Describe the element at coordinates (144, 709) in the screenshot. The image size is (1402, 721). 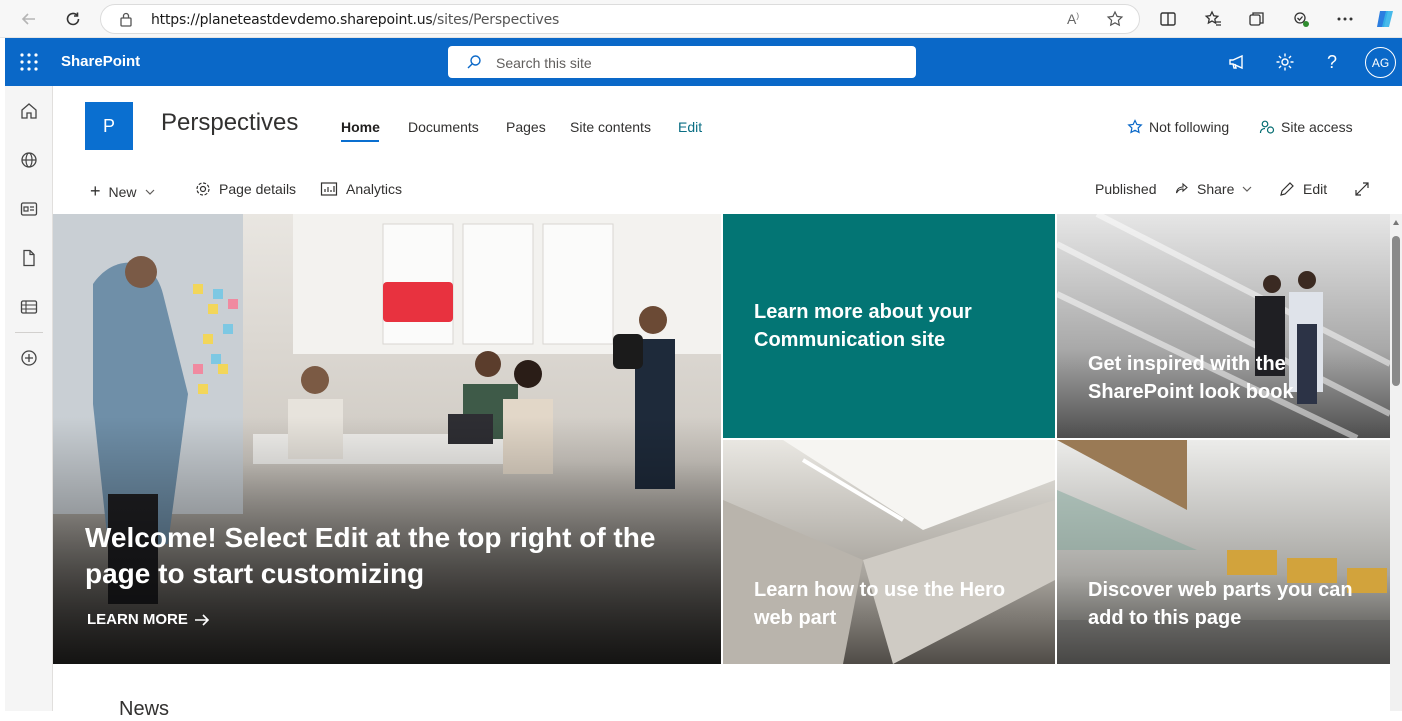
I see `news-heading: News` at that location.